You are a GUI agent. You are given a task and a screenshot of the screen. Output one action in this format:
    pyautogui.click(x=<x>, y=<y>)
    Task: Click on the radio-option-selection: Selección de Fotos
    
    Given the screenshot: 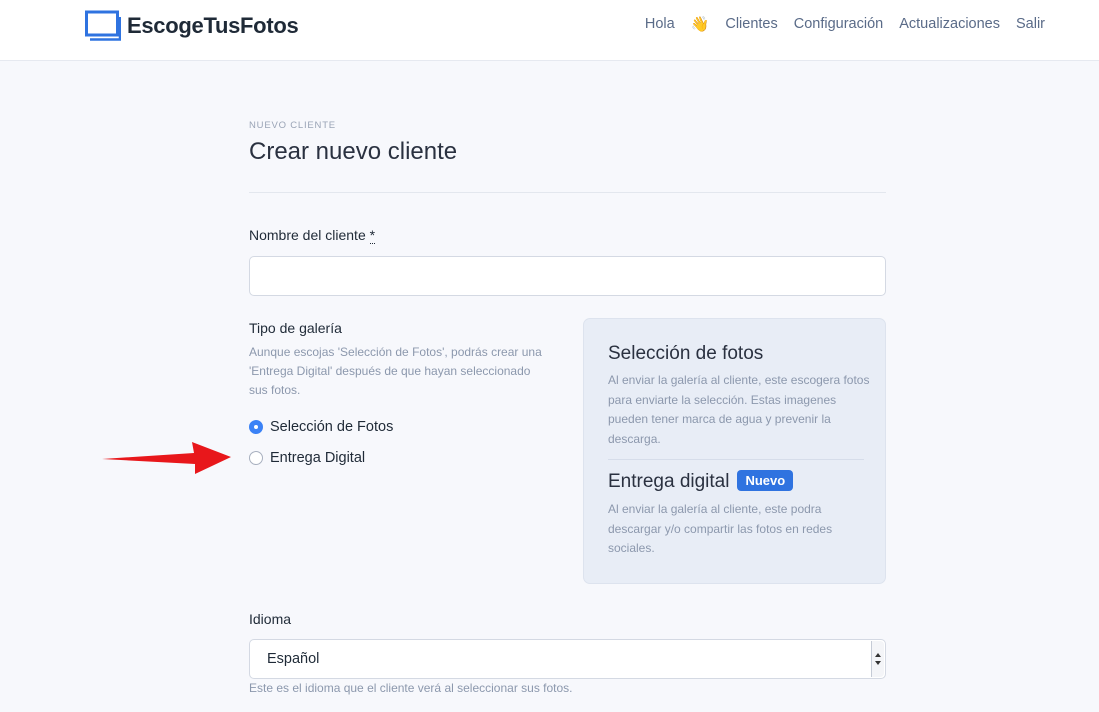 What is the action you would take?
    pyautogui.click(x=321, y=427)
    